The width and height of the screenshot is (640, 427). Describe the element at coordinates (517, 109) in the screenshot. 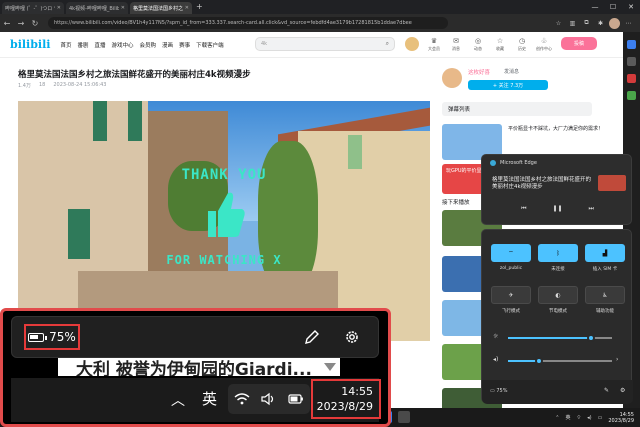

I see `danmaku-list-toggle: 弹幕列表` at that location.